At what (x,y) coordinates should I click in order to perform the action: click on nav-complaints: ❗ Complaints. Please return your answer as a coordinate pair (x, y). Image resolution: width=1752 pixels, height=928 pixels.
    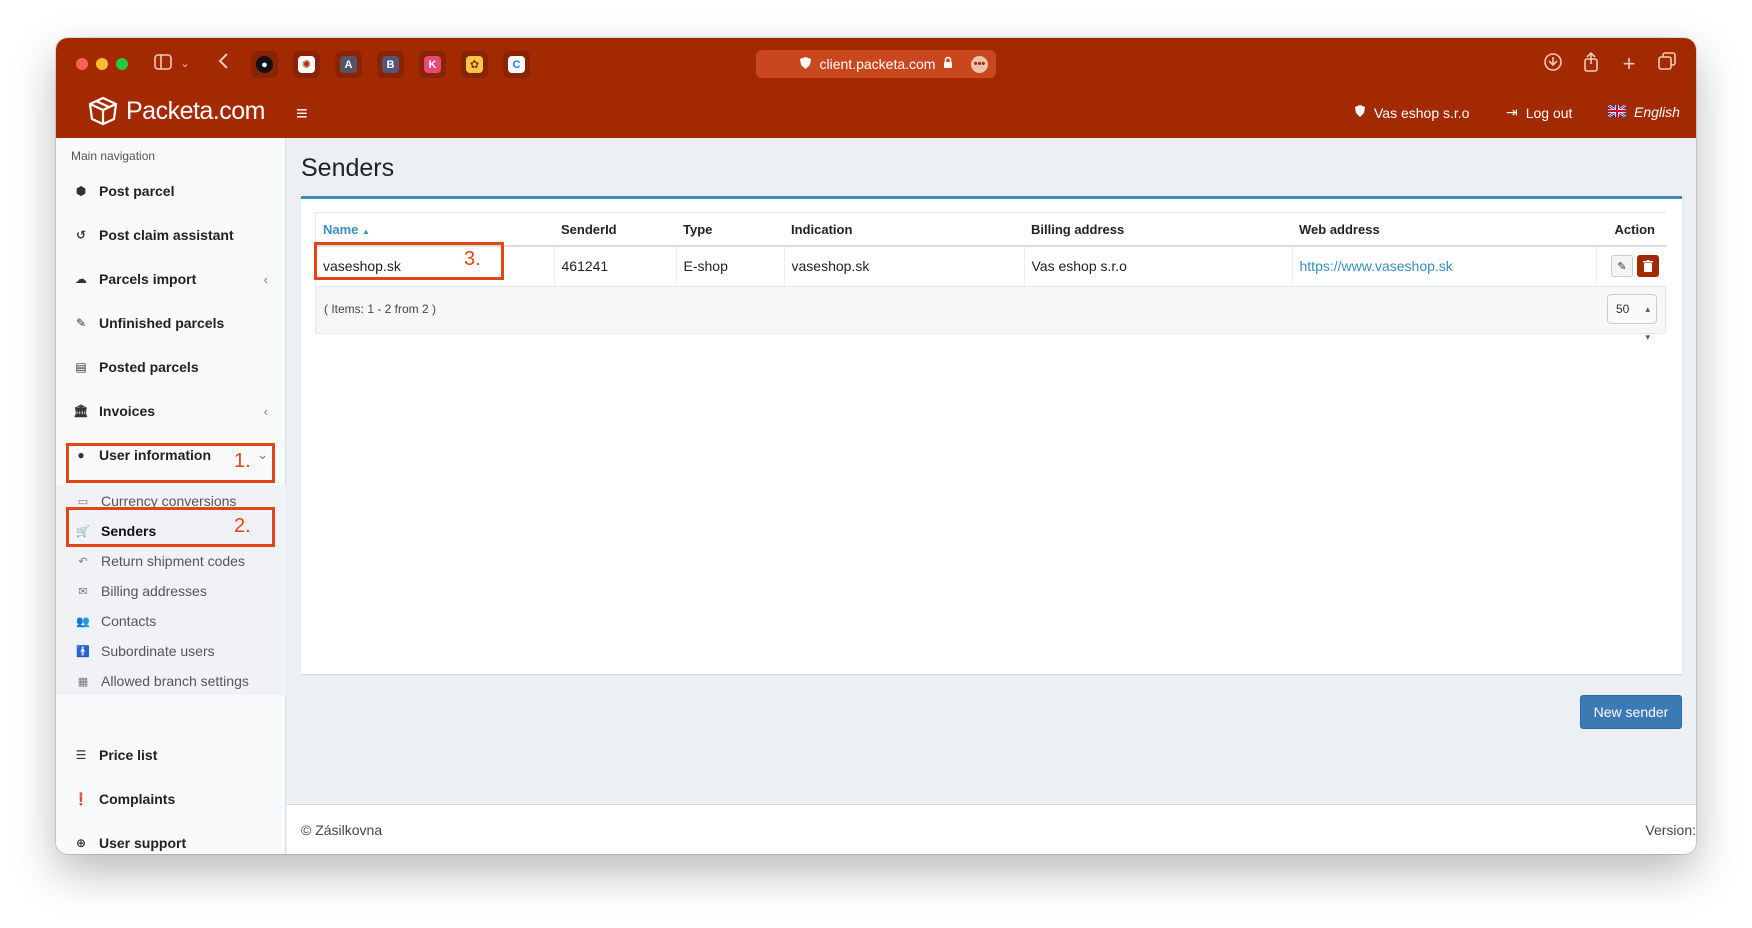
    Looking at the image, I should click on (171, 799).